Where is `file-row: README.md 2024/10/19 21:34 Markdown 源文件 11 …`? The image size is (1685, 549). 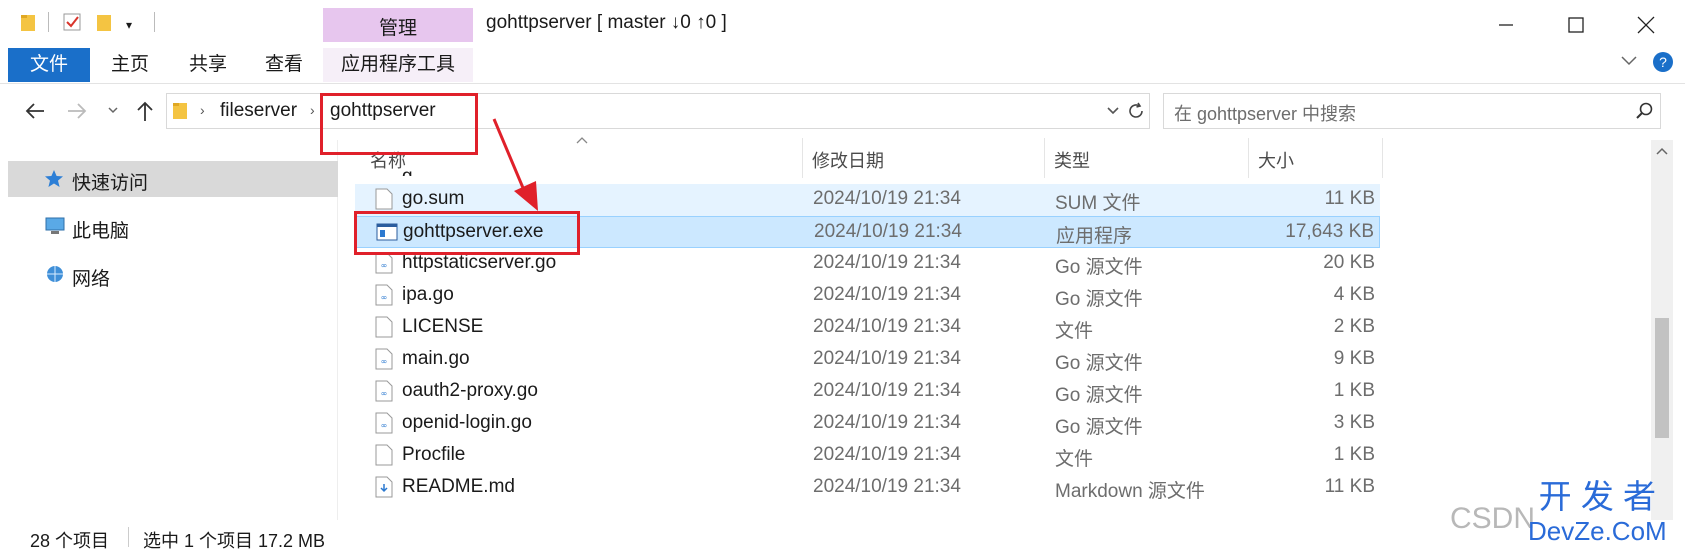 file-row: README.md 2024/10/19 21:34 Markdown 源文件 11 … is located at coordinates (867, 488).